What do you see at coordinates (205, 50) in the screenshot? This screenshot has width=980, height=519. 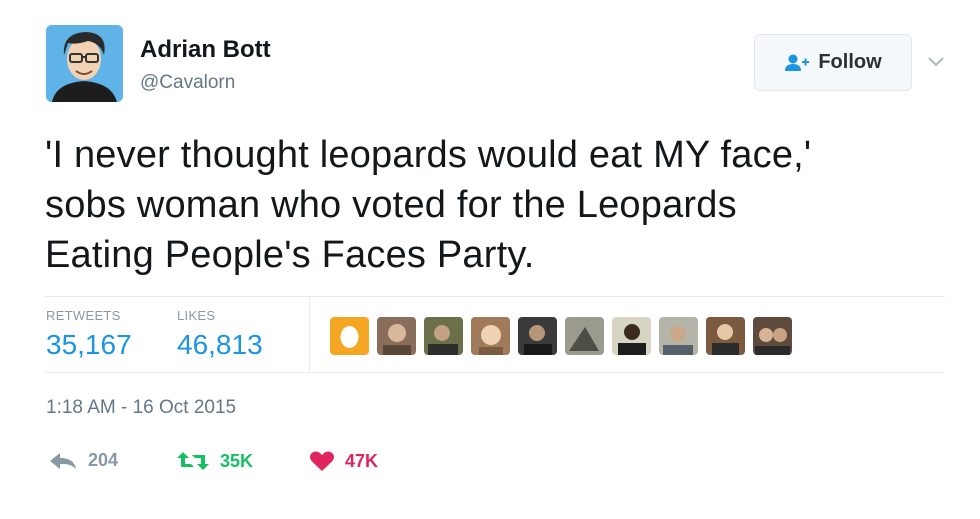 I see `author-name: Adrian Bott` at bounding box center [205, 50].